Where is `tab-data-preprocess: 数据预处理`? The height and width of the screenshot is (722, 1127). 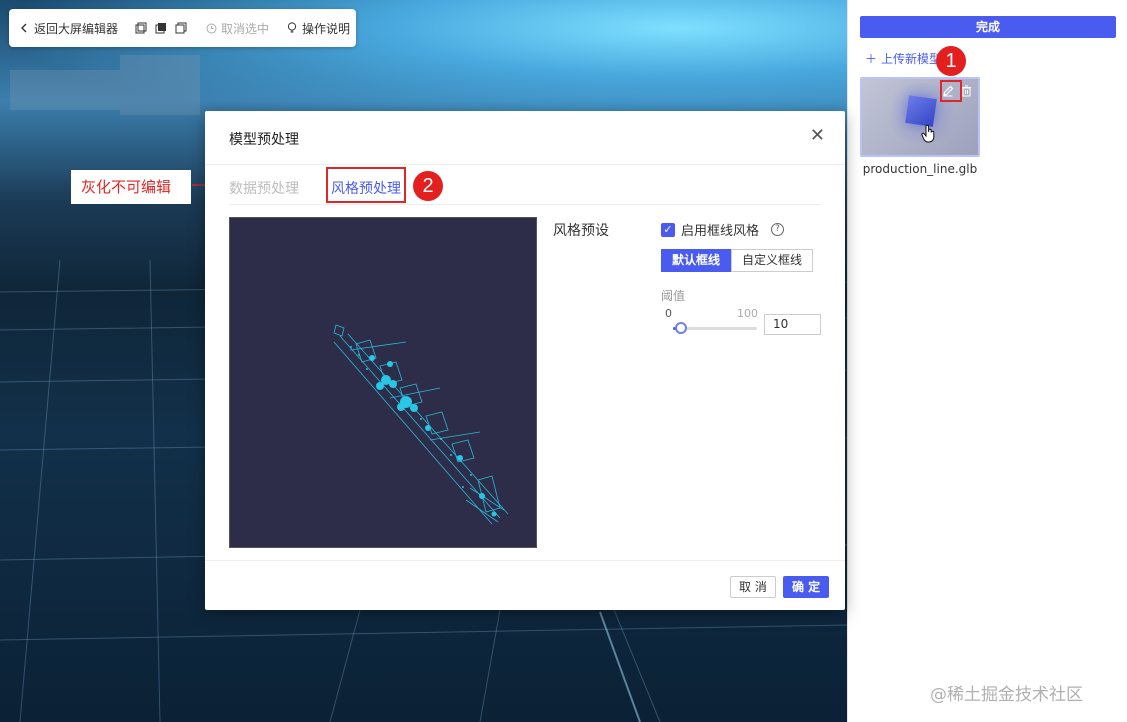 tab-data-preprocess: 数据预处理 is located at coordinates (264, 189).